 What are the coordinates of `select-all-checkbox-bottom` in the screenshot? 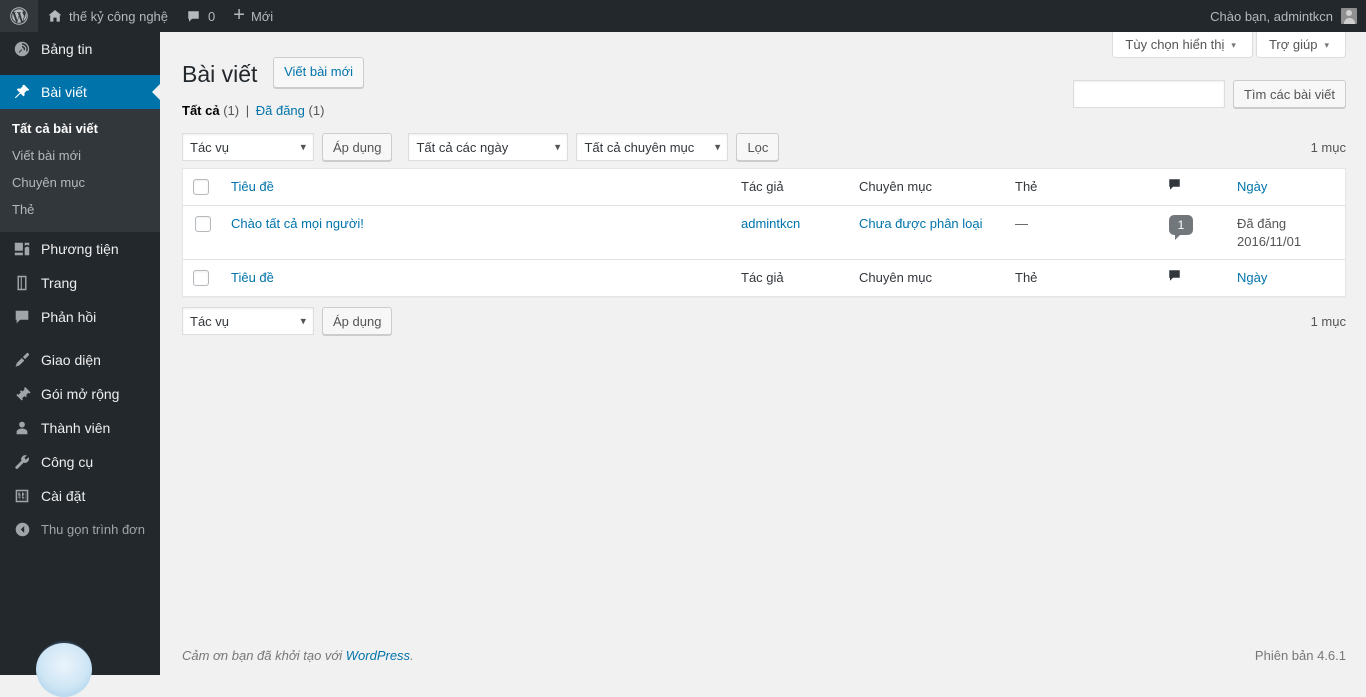 It's located at (201, 278).